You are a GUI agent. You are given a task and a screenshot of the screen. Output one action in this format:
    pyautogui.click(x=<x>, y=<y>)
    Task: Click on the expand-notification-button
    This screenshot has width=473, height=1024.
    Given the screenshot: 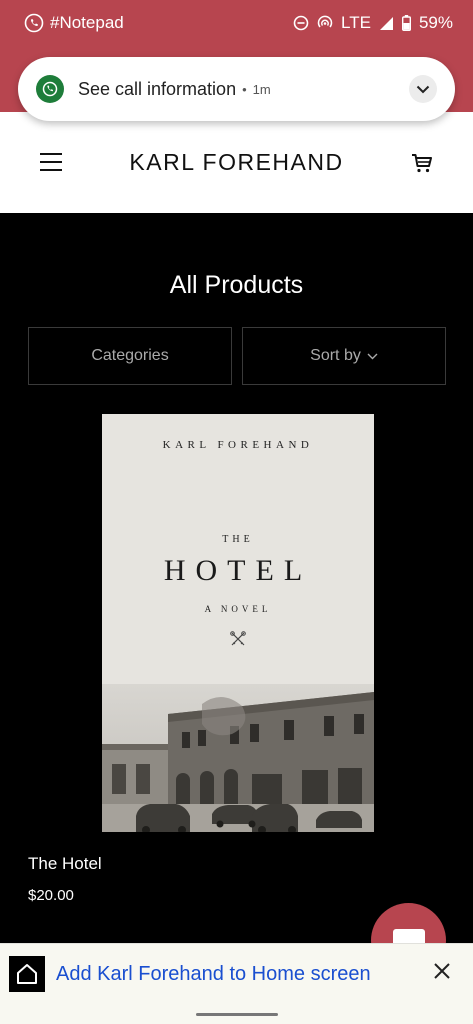 What is the action you would take?
    pyautogui.click(x=423, y=89)
    